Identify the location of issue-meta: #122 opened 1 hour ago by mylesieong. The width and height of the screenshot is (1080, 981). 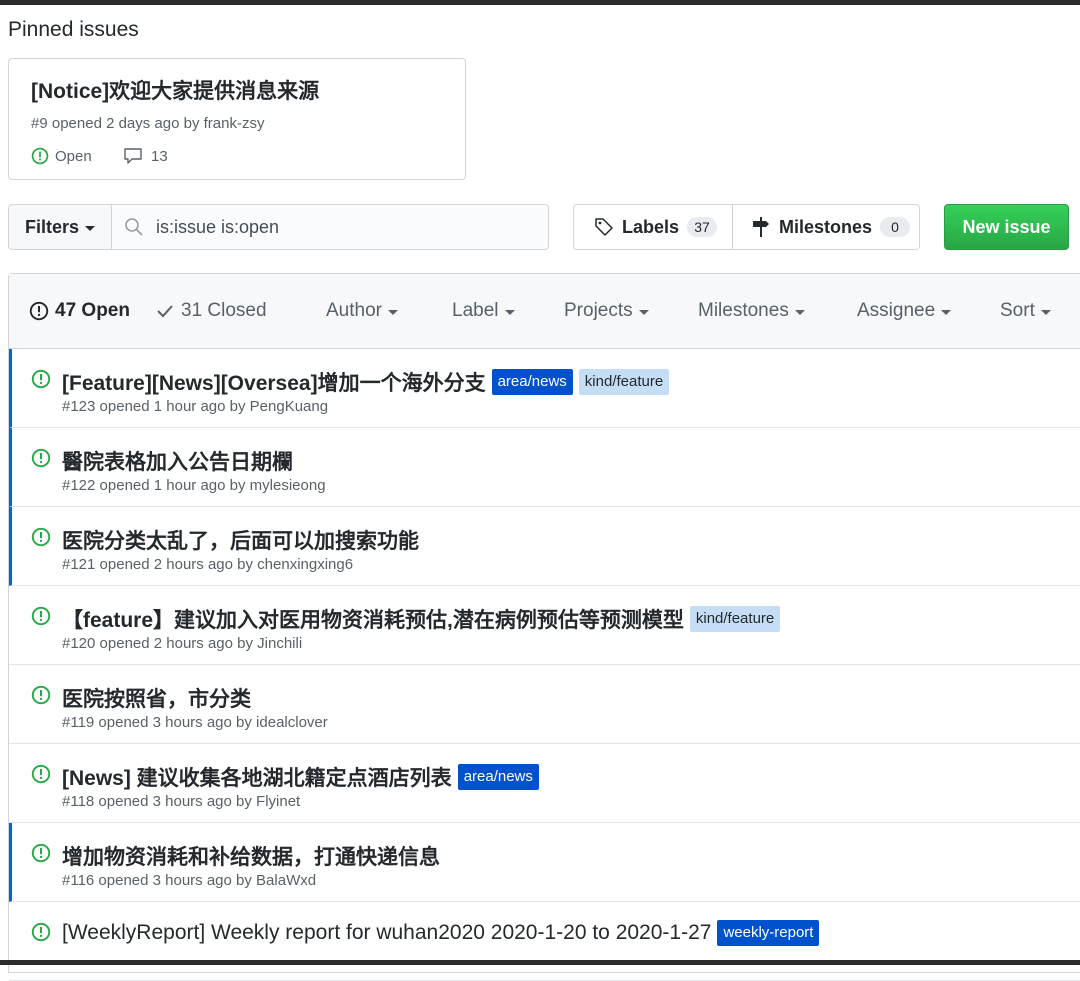
(194, 485).